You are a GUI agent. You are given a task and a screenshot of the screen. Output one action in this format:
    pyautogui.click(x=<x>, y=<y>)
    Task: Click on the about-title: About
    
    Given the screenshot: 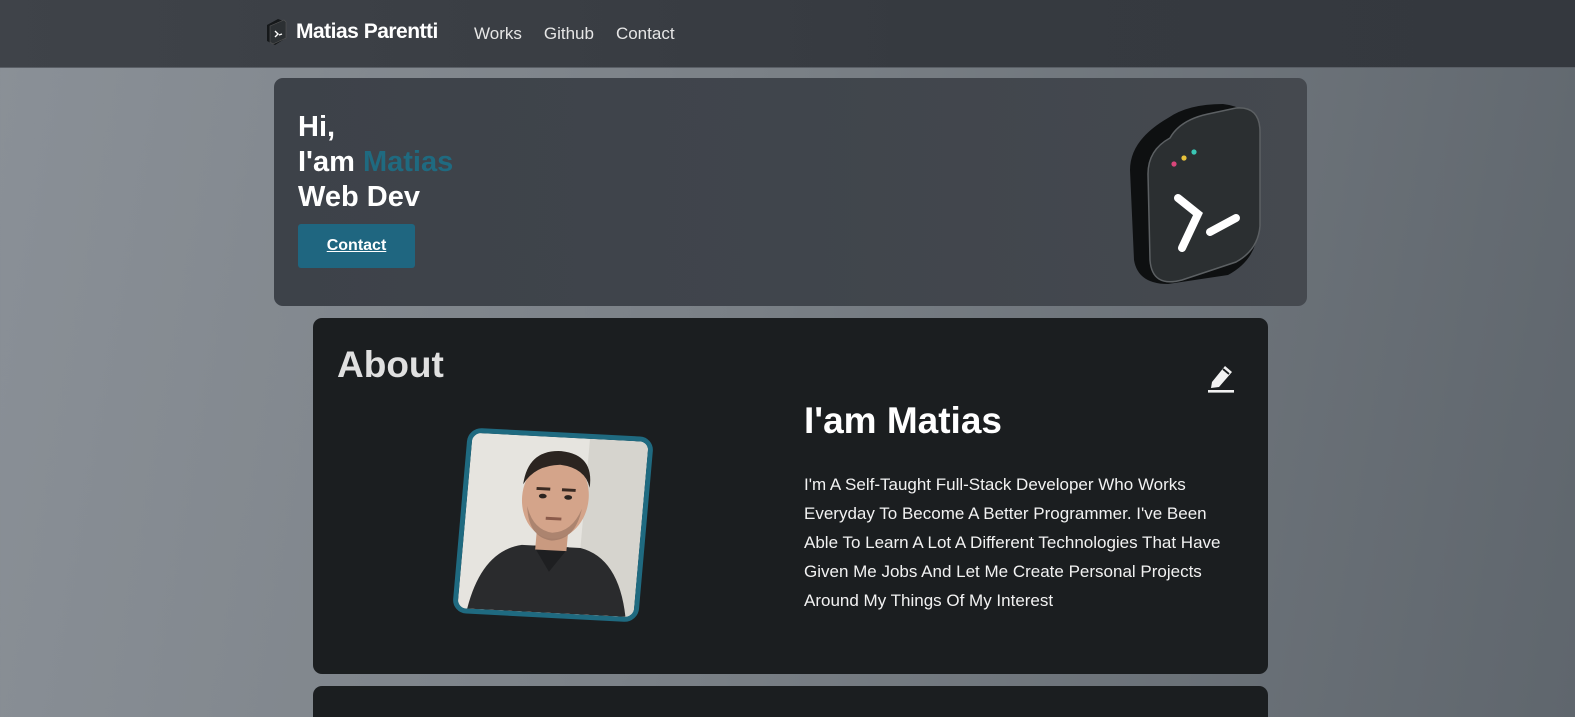 What is the action you would take?
    pyautogui.click(x=390, y=364)
    